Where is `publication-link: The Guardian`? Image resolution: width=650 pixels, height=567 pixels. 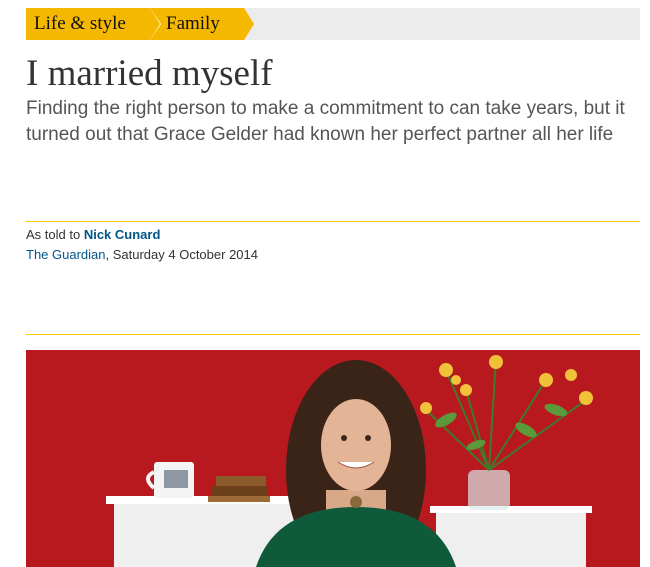 publication-link: The Guardian is located at coordinates (66, 254).